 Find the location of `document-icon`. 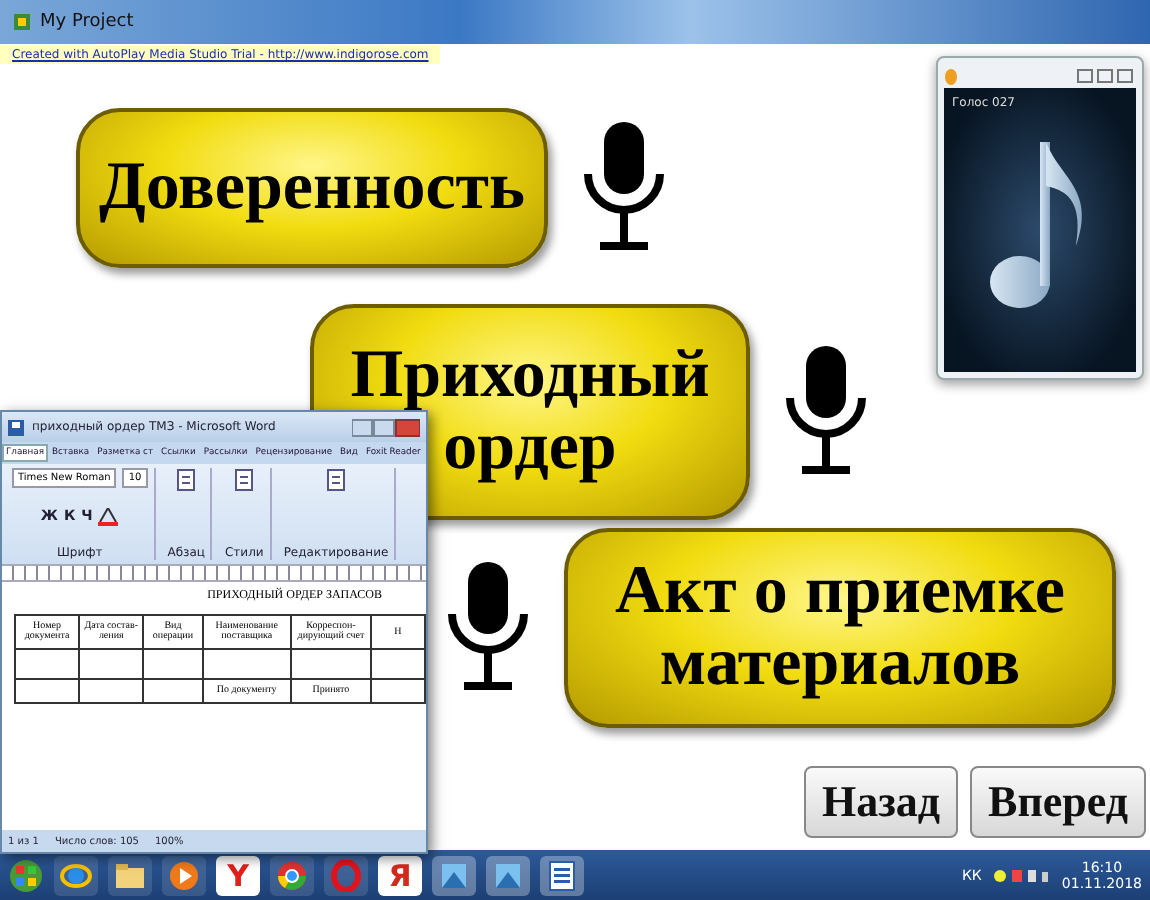

document-icon is located at coordinates (562, 875).